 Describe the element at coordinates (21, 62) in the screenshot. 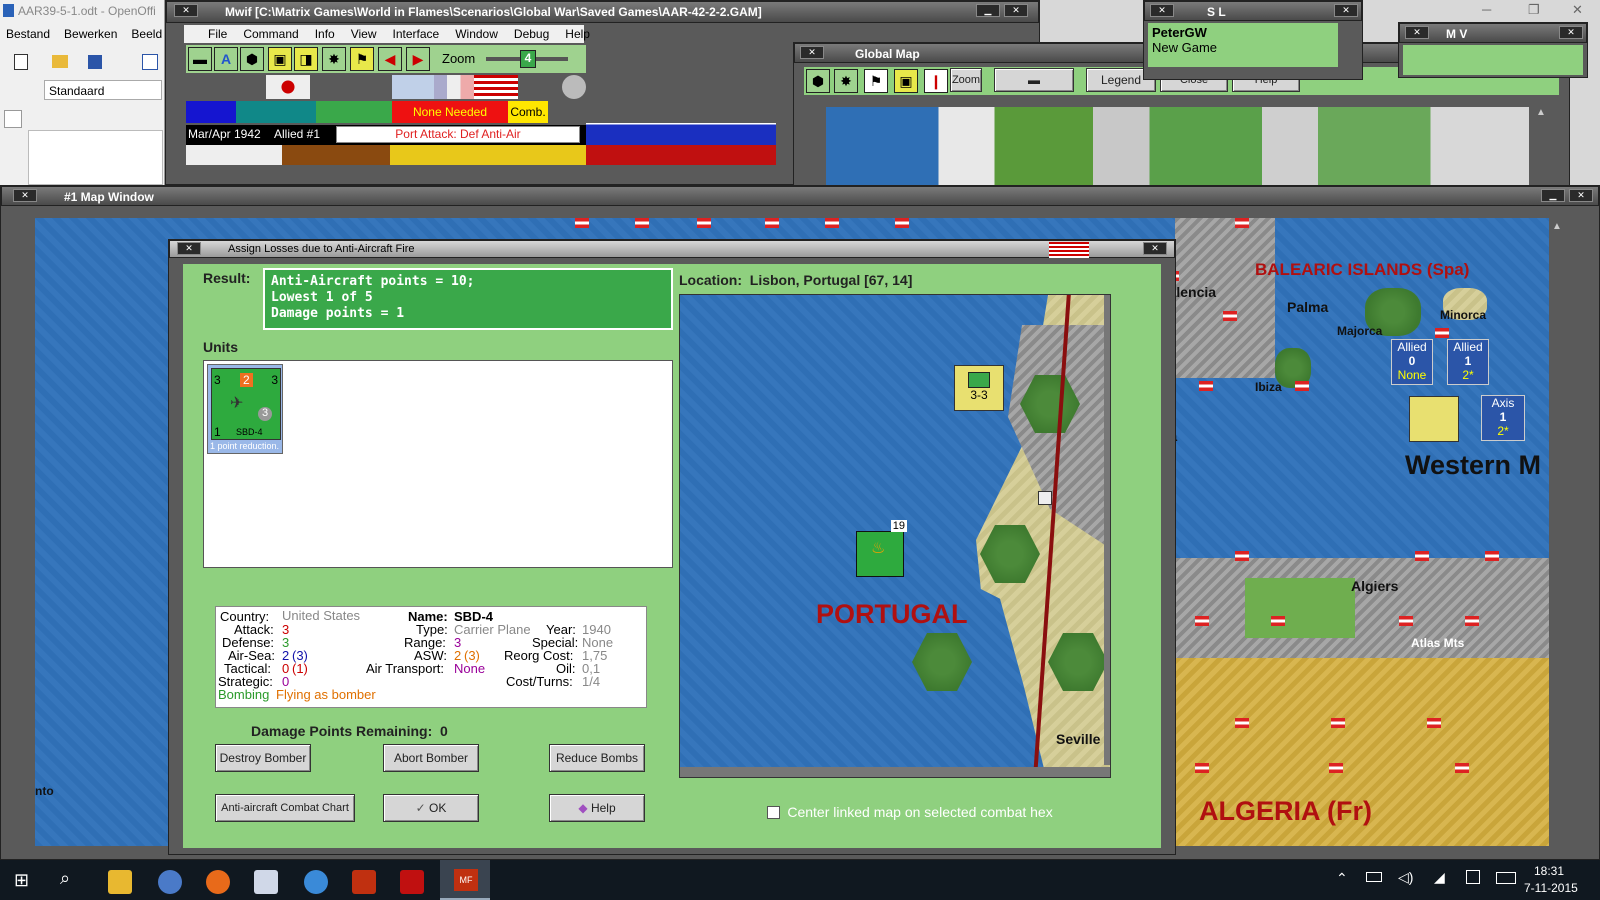

I see `new-doc-icon` at that location.